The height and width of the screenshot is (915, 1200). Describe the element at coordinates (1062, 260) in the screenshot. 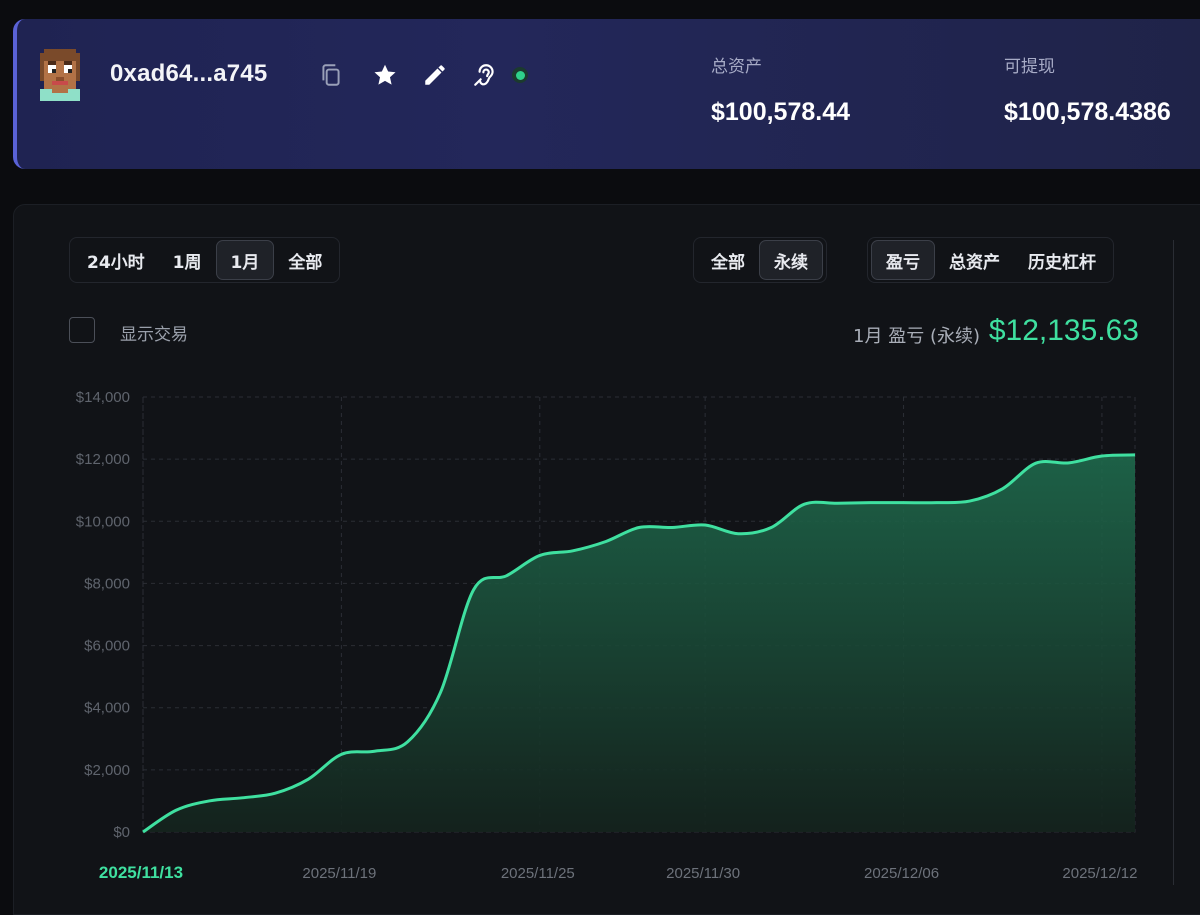

I see `tab-leverage-history: 历史杠杆` at that location.